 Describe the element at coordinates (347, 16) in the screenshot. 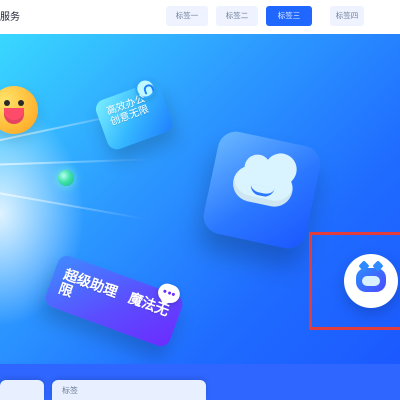

I see `nav-tab-4: 标签四` at that location.